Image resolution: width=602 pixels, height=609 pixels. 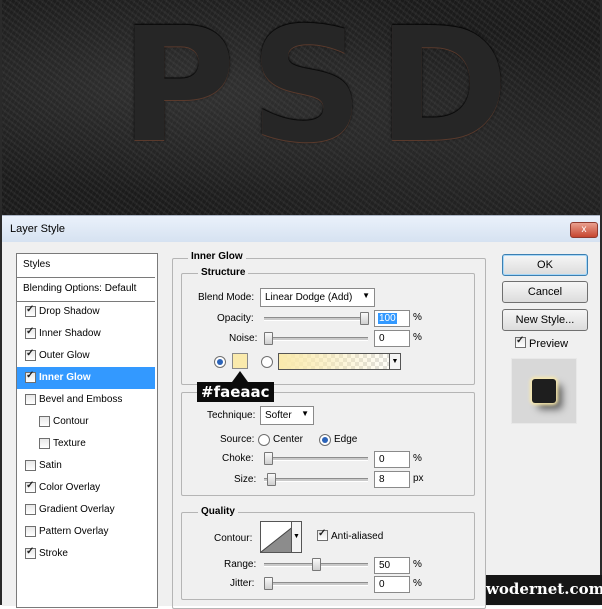 I want to click on choke-input: 0, so click(x=392, y=459).